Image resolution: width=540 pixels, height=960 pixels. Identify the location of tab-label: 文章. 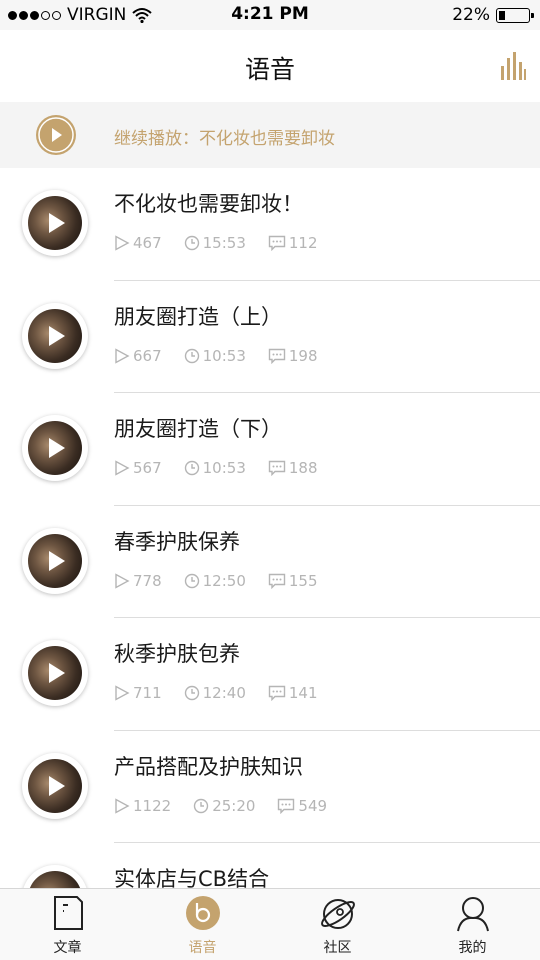
(67, 948).